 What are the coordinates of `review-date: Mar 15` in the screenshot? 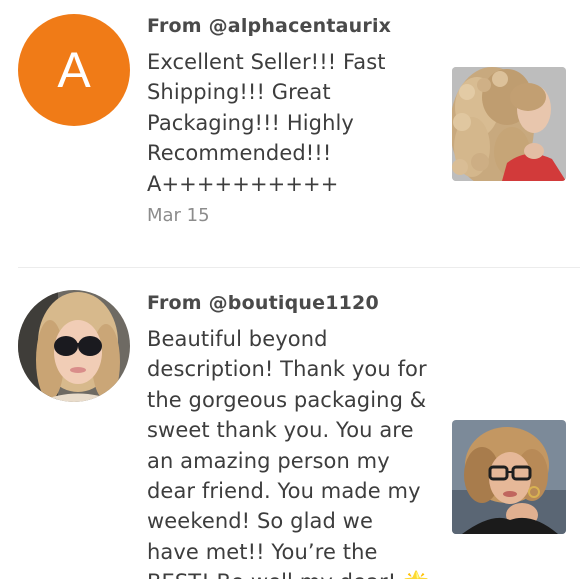 It's located at (178, 215).